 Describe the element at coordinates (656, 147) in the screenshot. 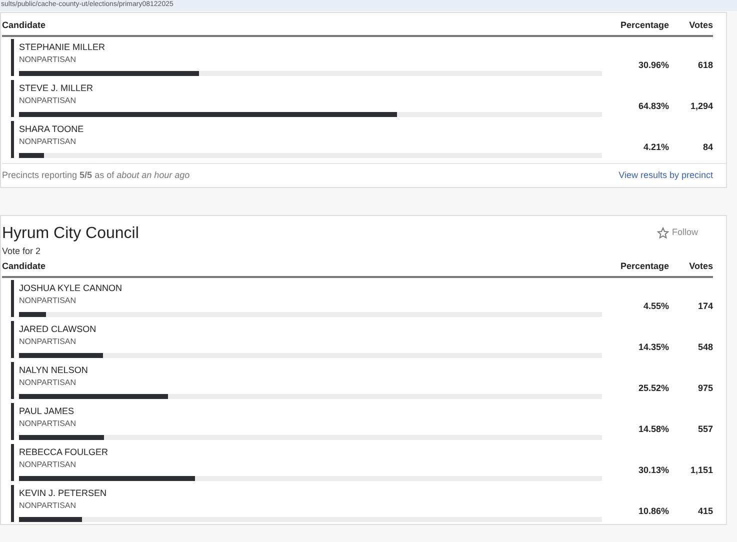

I see `percentage-value: 4.21%` at that location.